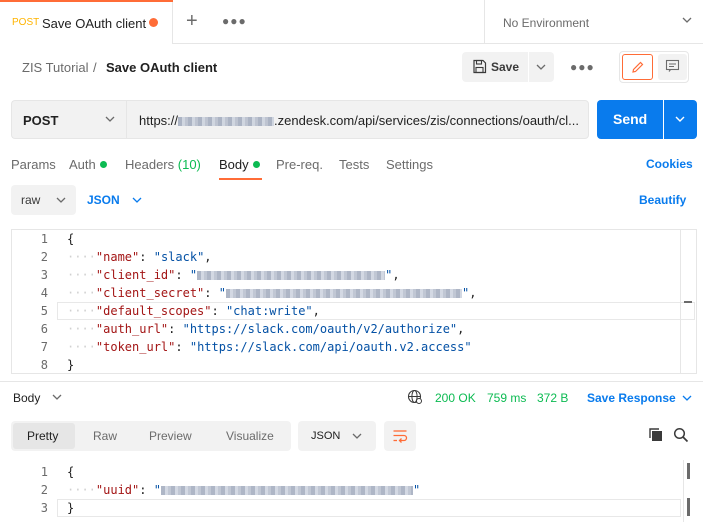 The height and width of the screenshot is (522, 703). I want to click on response-format-select: JSON, so click(337, 436).